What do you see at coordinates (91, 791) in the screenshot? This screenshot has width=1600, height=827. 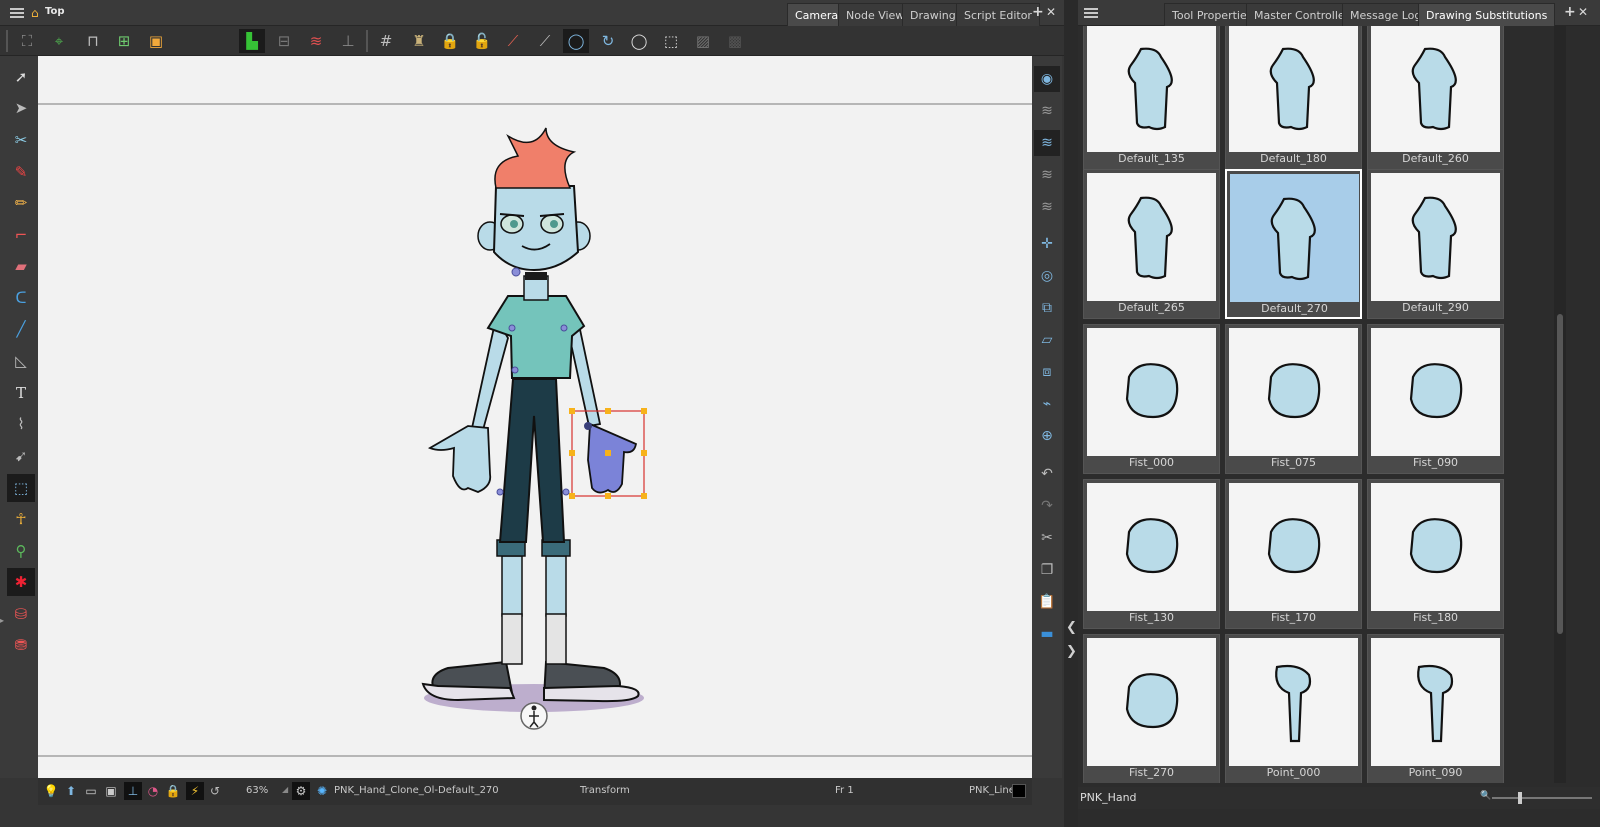 I see `frame-icon: ▭` at bounding box center [91, 791].